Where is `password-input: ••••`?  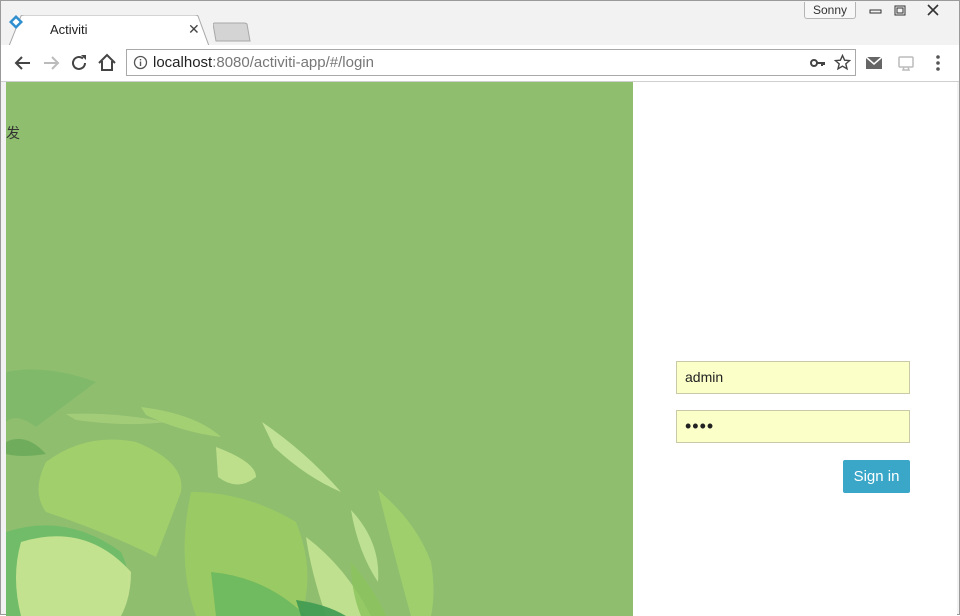
password-input: •••• is located at coordinates (793, 426).